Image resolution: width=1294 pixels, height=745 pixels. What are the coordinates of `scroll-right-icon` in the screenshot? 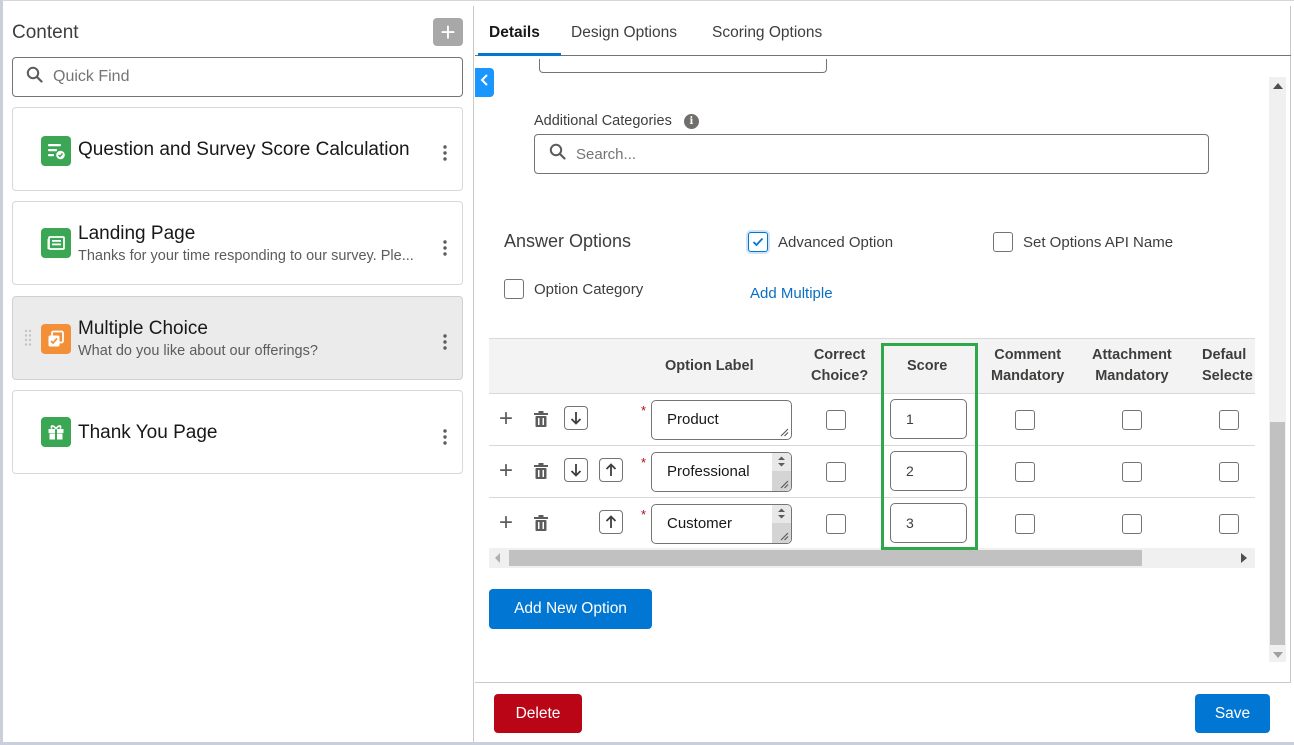 It's located at (1244, 558).